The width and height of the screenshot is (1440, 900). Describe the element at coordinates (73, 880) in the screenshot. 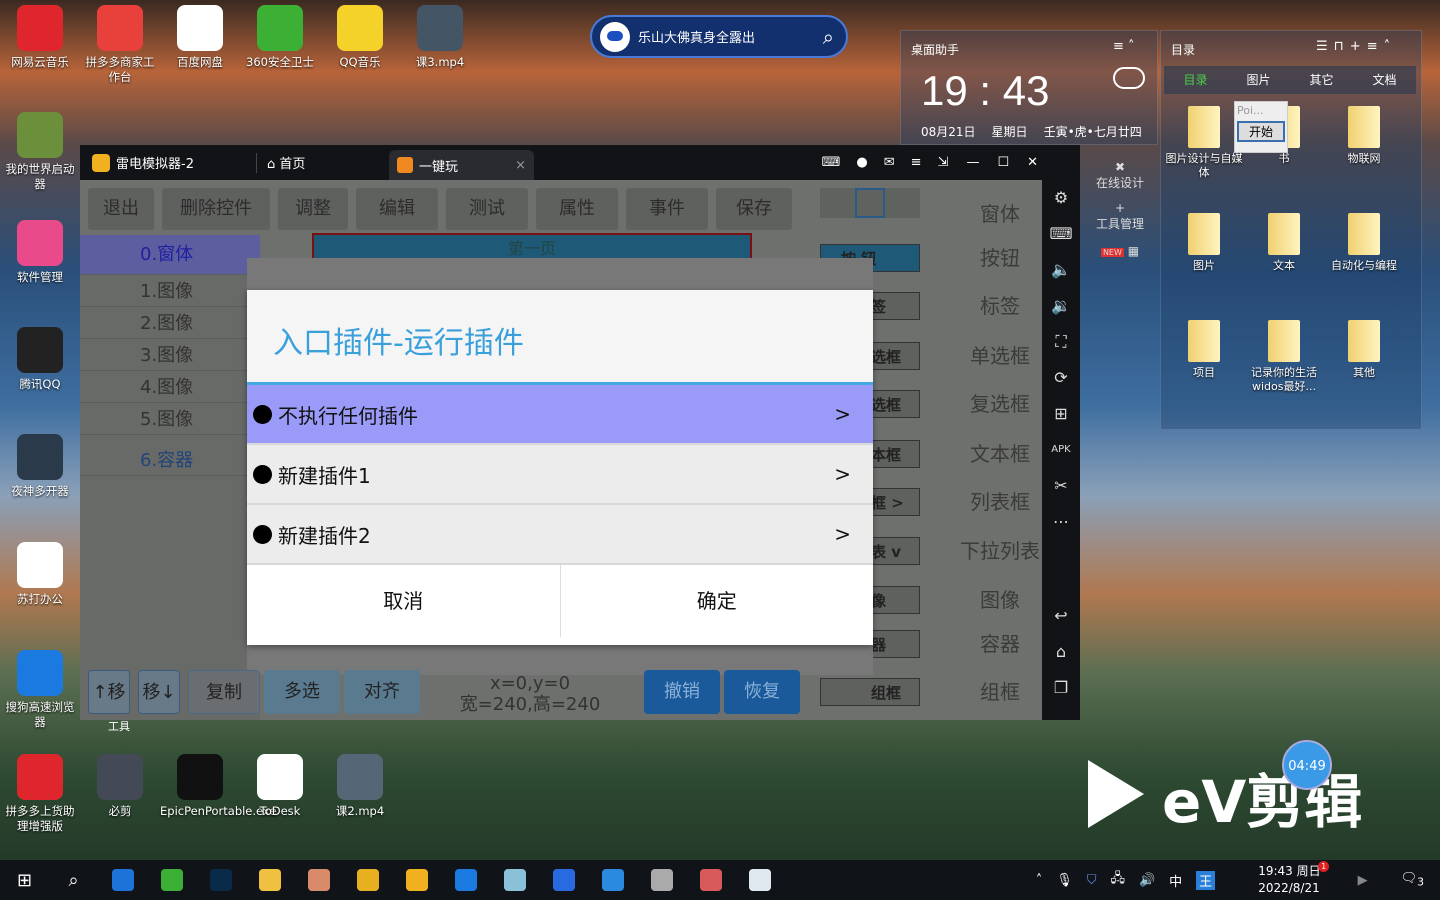

I see `search-taskbar-icon: ⌕` at that location.